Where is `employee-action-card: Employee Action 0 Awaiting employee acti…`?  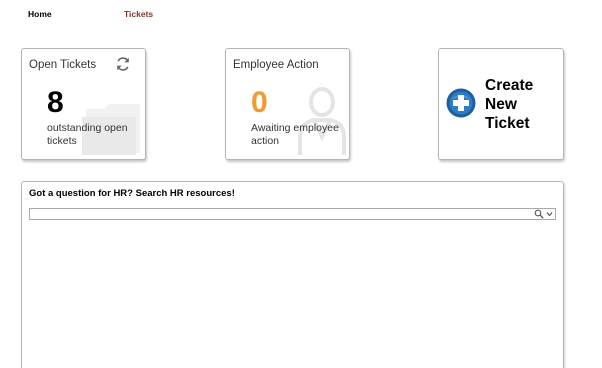 employee-action-card: Employee Action 0 Awaiting employee acti… is located at coordinates (287, 104).